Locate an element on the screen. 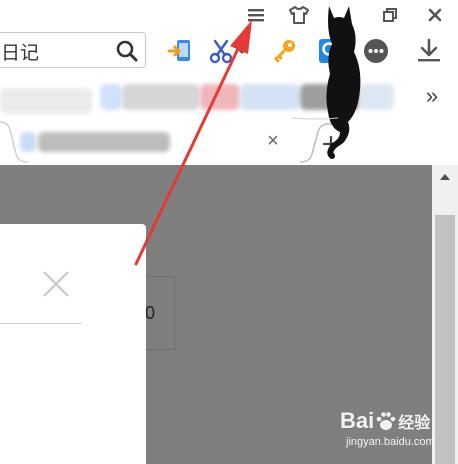 This screenshot has height=464, width=458. watermark-suffix: 经验 is located at coordinates (414, 422).